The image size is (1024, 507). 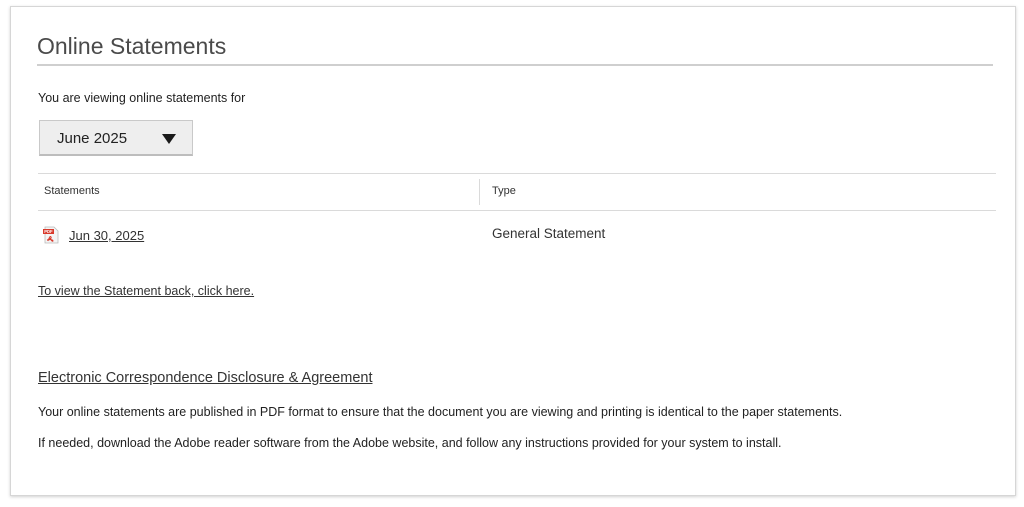 What do you see at coordinates (146, 291) in the screenshot?
I see `statement-back-link: To view the Statement back, click here.` at bounding box center [146, 291].